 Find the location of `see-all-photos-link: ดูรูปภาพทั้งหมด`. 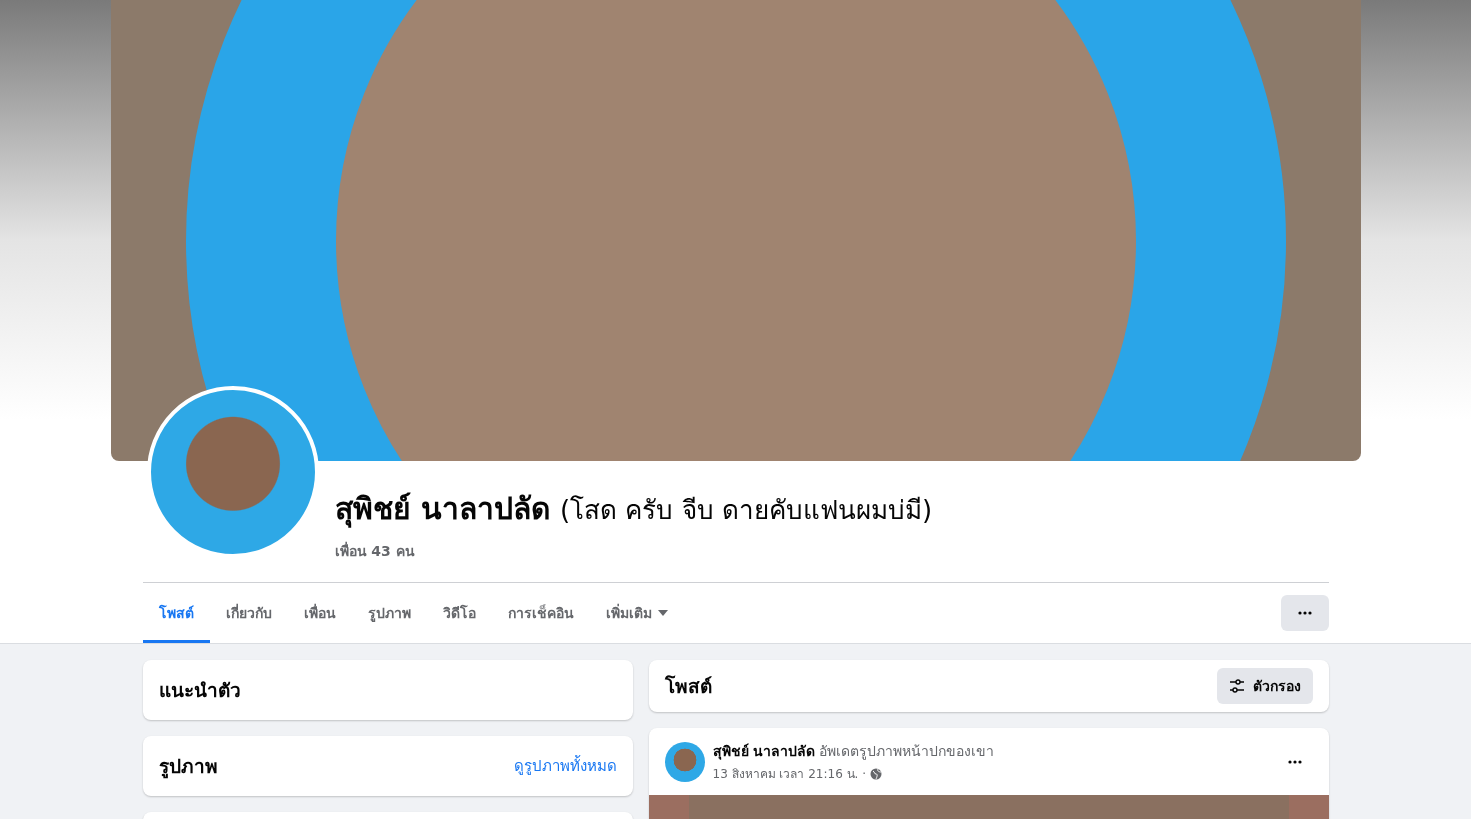

see-all-photos-link: ดูรูปภาพทั้งหมด is located at coordinates (565, 766).